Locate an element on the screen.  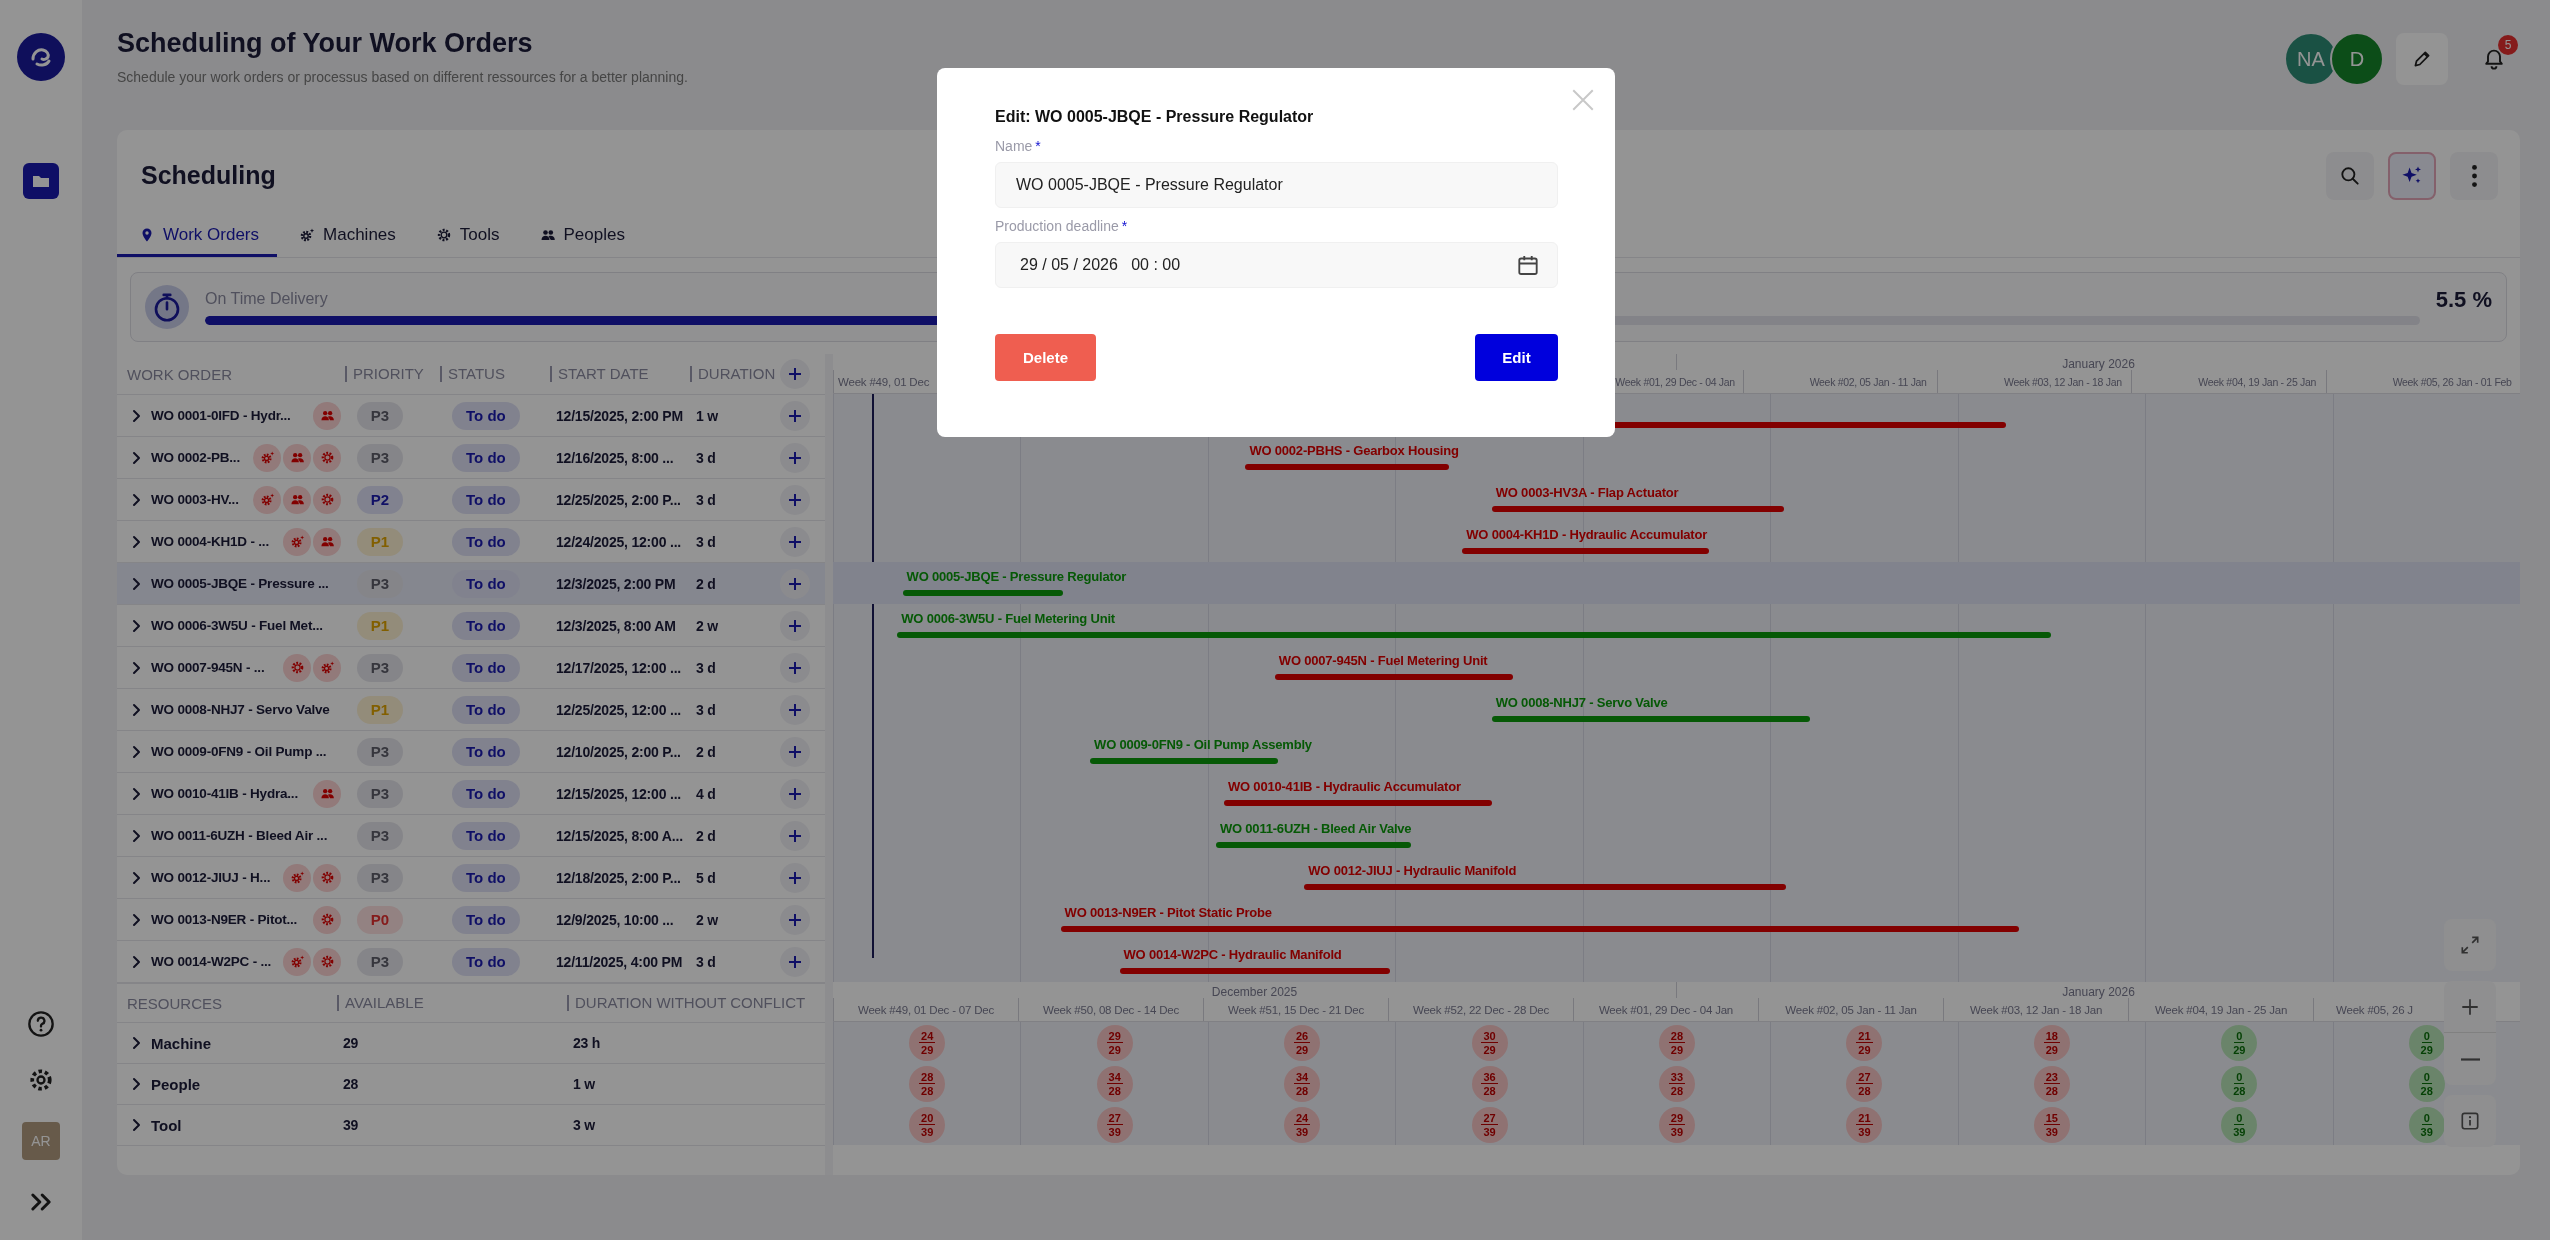
priority-badge: P0 is located at coordinates (380, 919).